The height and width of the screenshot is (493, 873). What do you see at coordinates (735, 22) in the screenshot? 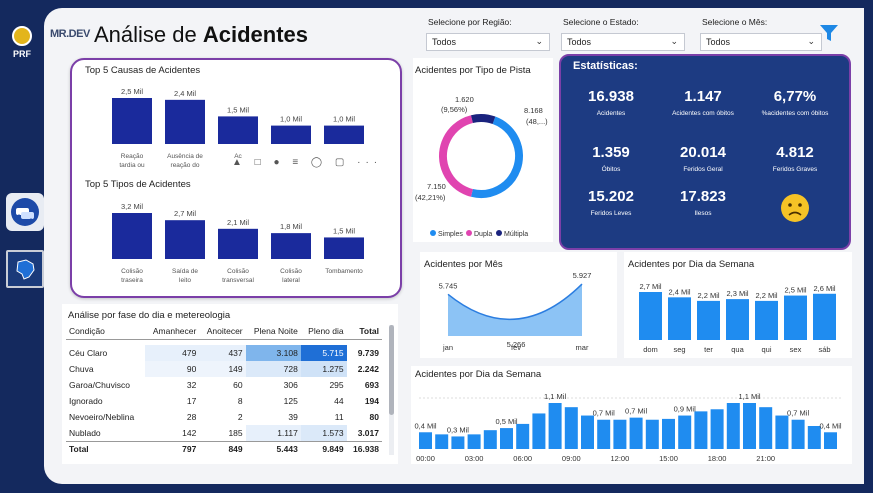
I see `filter-month-label: Selecione o Mês:` at bounding box center [735, 22].